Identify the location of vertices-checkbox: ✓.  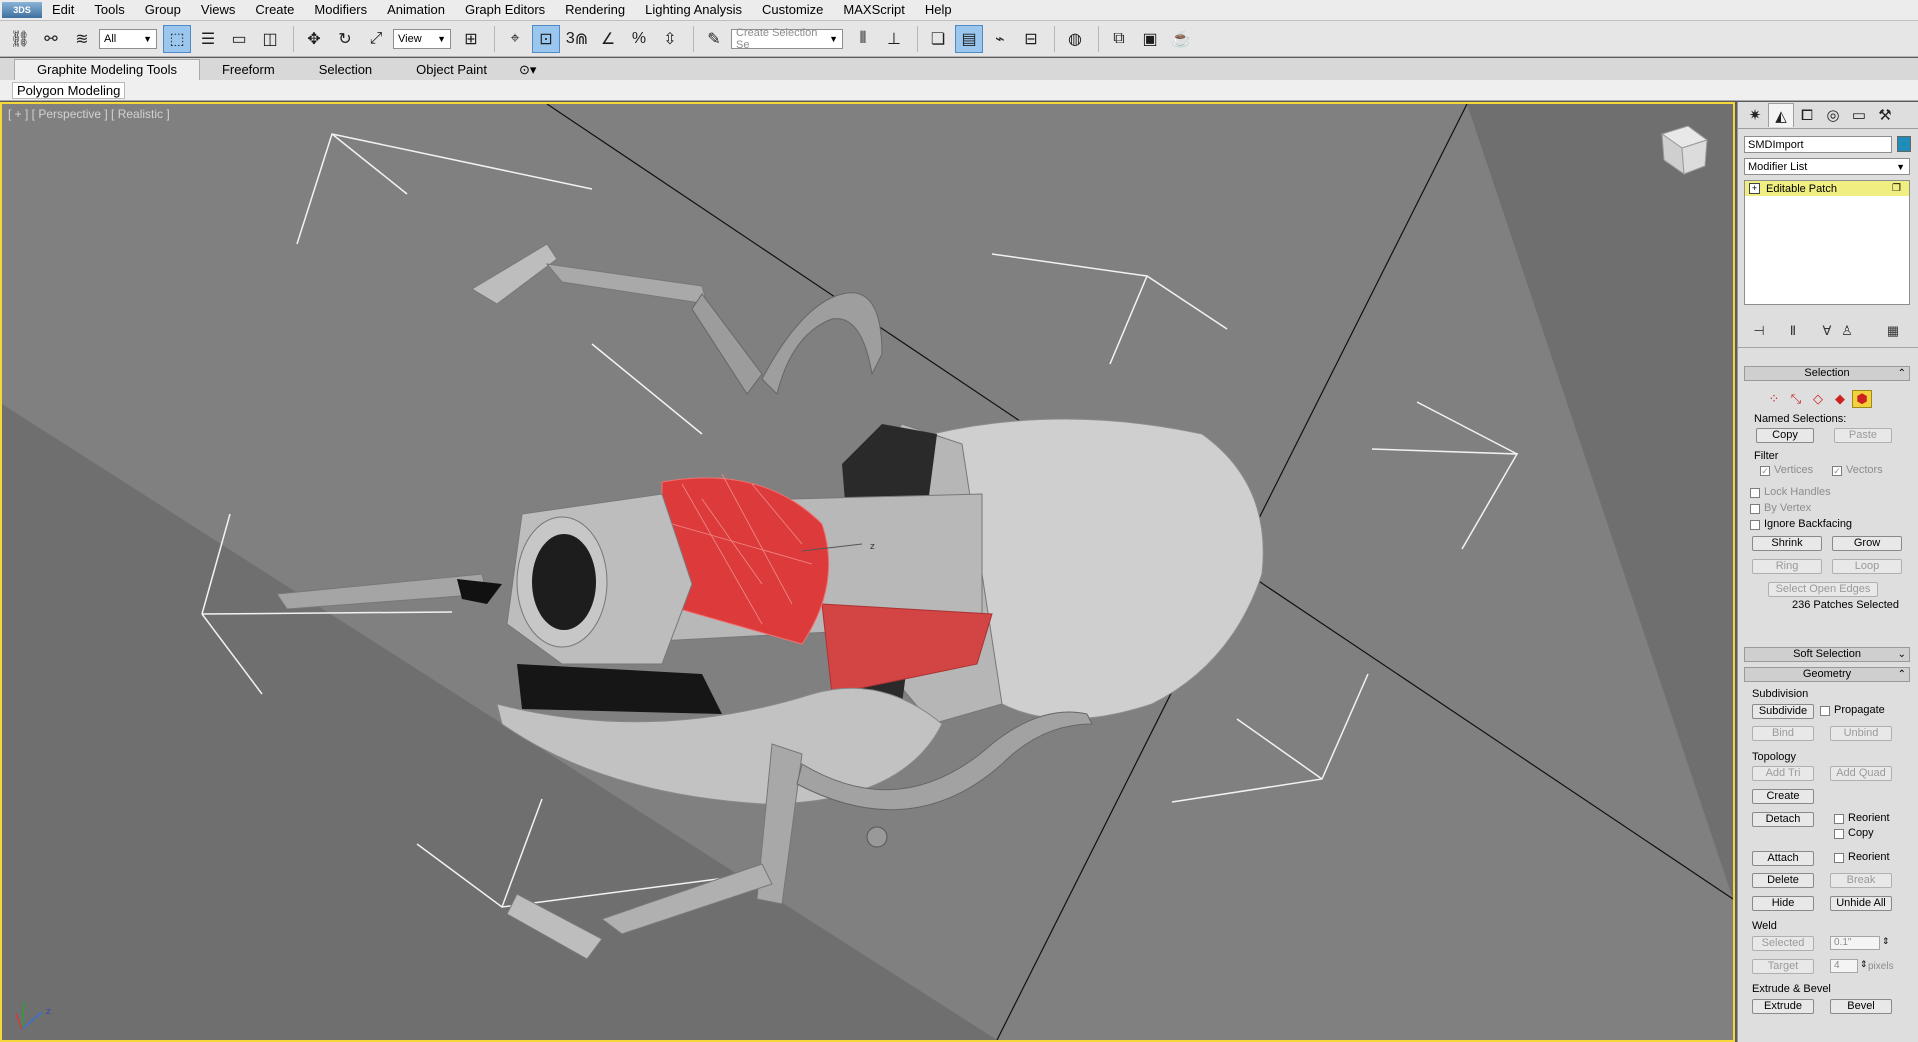
(1765, 471).